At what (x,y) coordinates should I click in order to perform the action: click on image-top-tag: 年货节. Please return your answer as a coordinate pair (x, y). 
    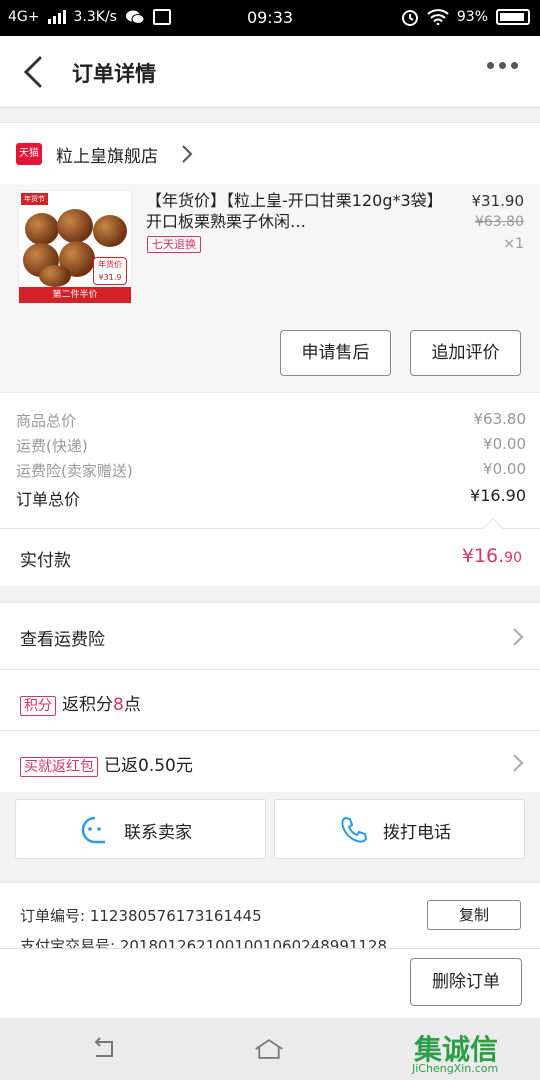
    Looking at the image, I should click on (34, 199).